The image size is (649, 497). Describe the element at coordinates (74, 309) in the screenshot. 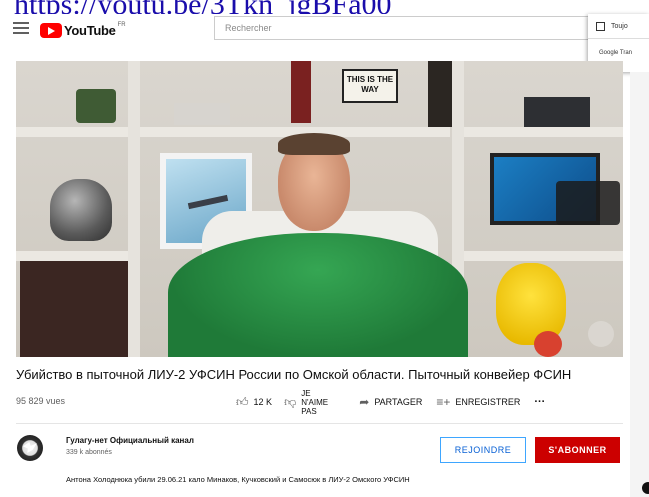

I see `dark-cabinet` at that location.